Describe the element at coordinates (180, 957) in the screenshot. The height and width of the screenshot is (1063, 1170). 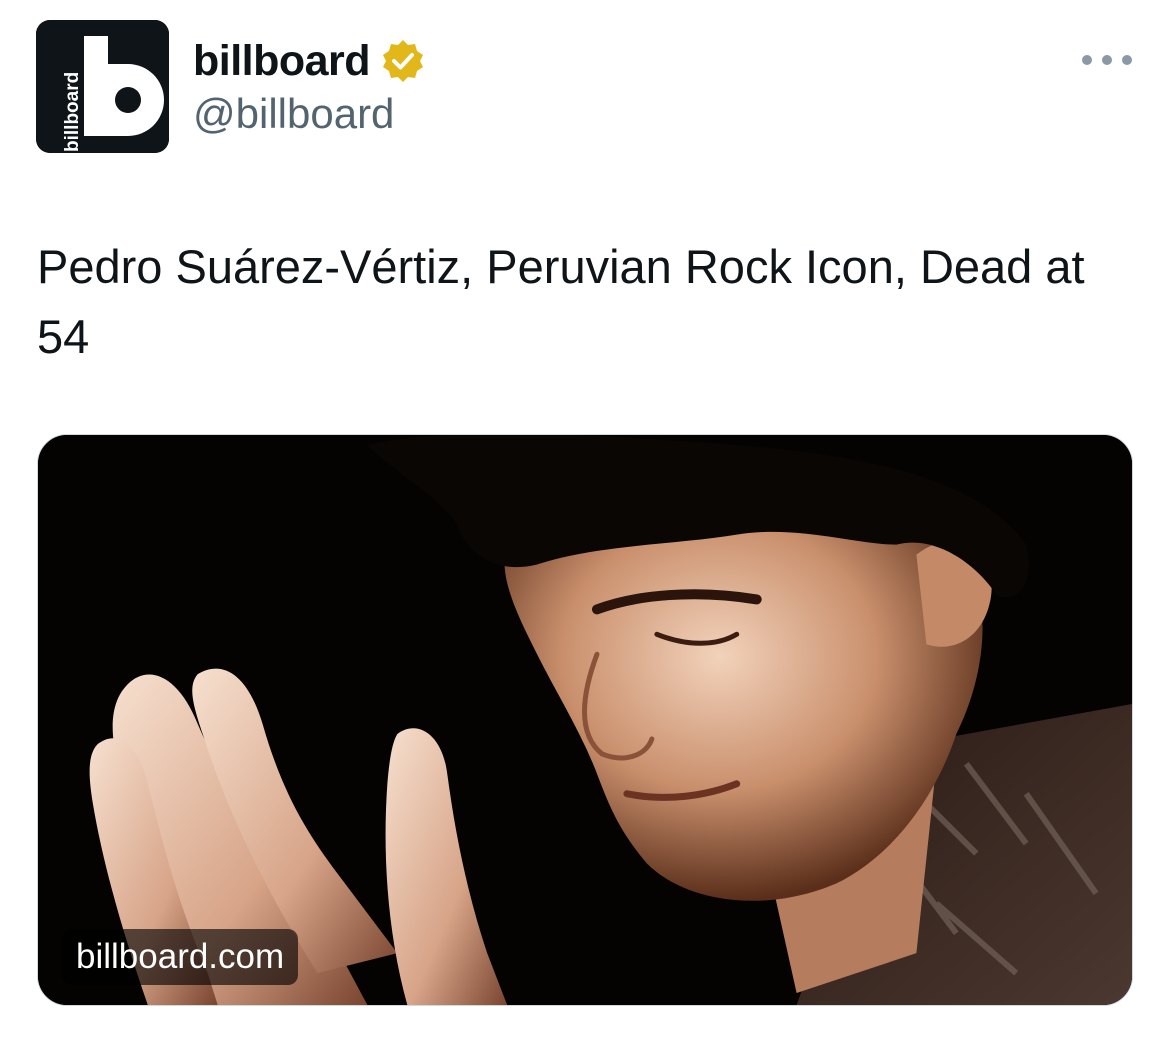
I see `link-domain-label: billboard.com` at that location.